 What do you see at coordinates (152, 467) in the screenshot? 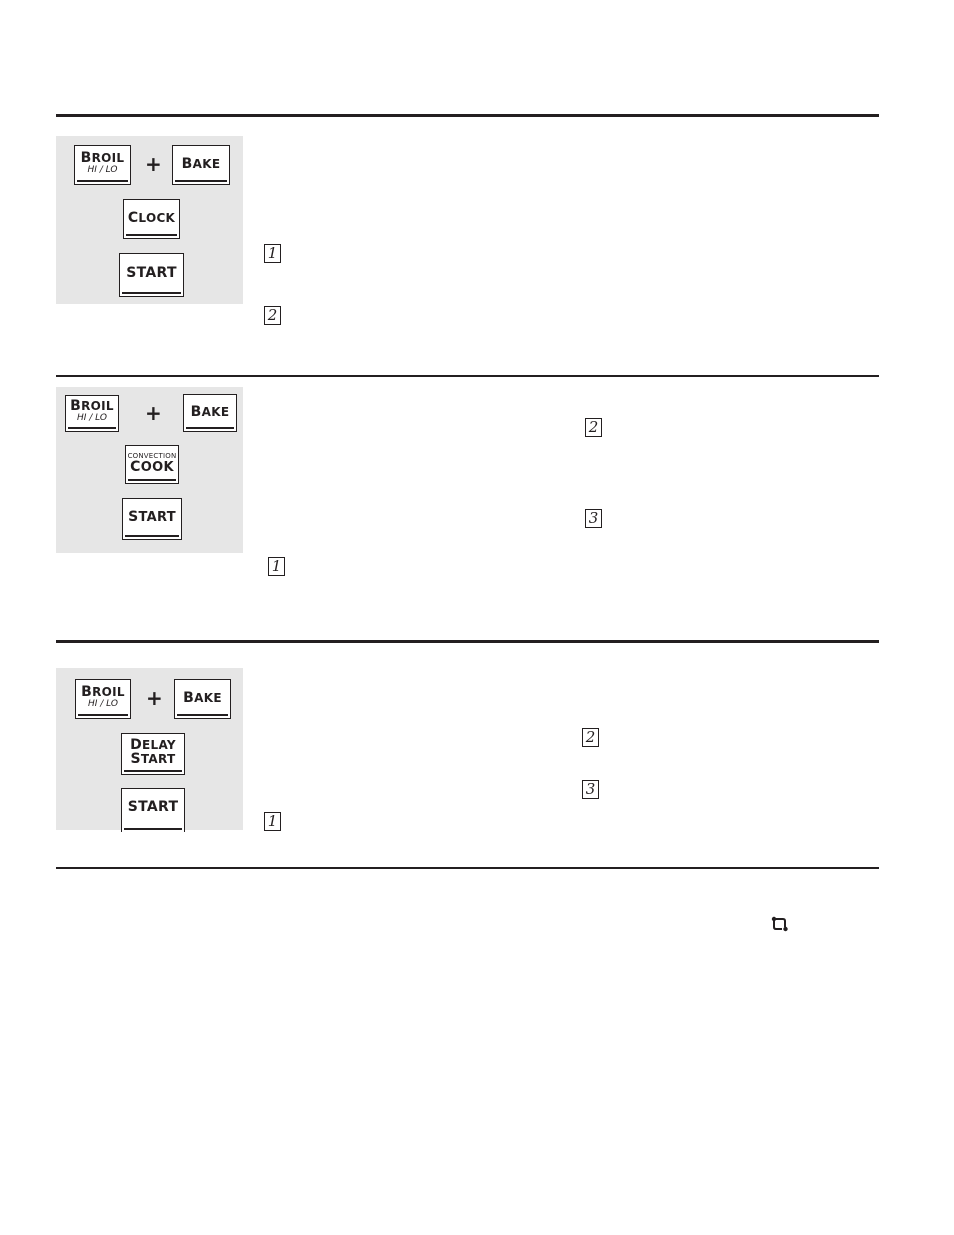
I see `cook-label: COOK` at bounding box center [152, 467].